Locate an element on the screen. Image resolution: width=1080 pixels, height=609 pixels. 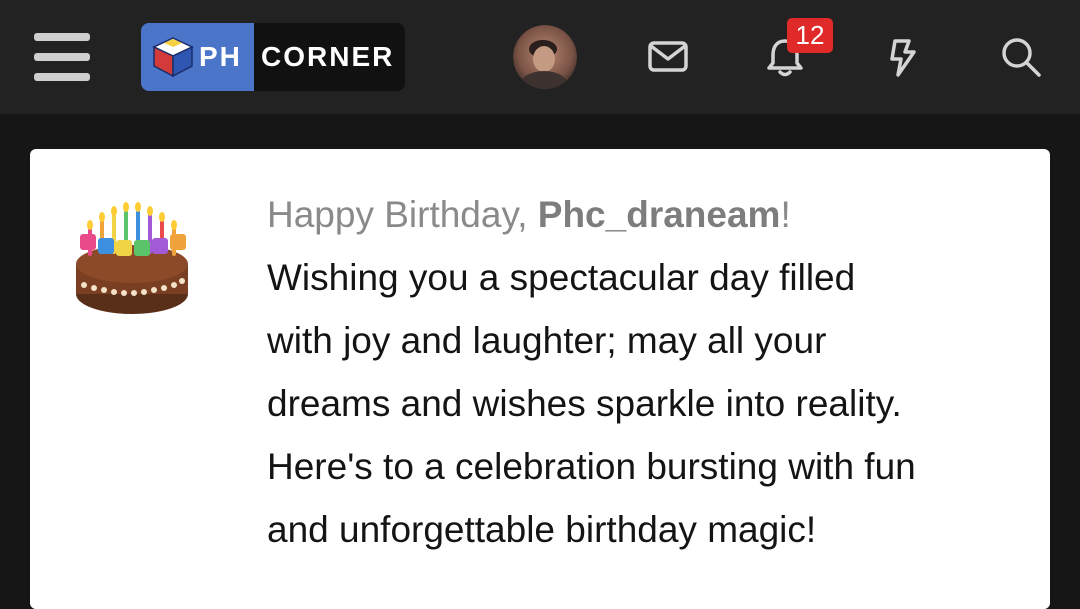
lightning-bolt-icon is located at coordinates (903, 57).